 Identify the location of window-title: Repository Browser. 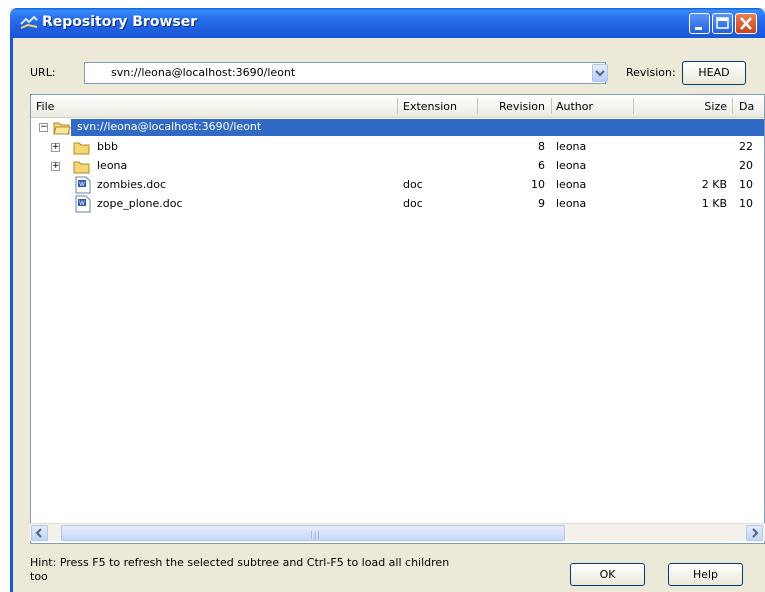
(120, 22).